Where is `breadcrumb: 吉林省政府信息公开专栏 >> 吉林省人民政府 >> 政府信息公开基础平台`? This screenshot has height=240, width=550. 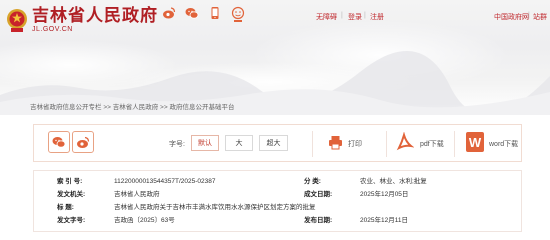 breadcrumb: 吉林省政府信息公开专栏 >> 吉林省人民政府 >> 政府信息公开基础平台 is located at coordinates (132, 106).